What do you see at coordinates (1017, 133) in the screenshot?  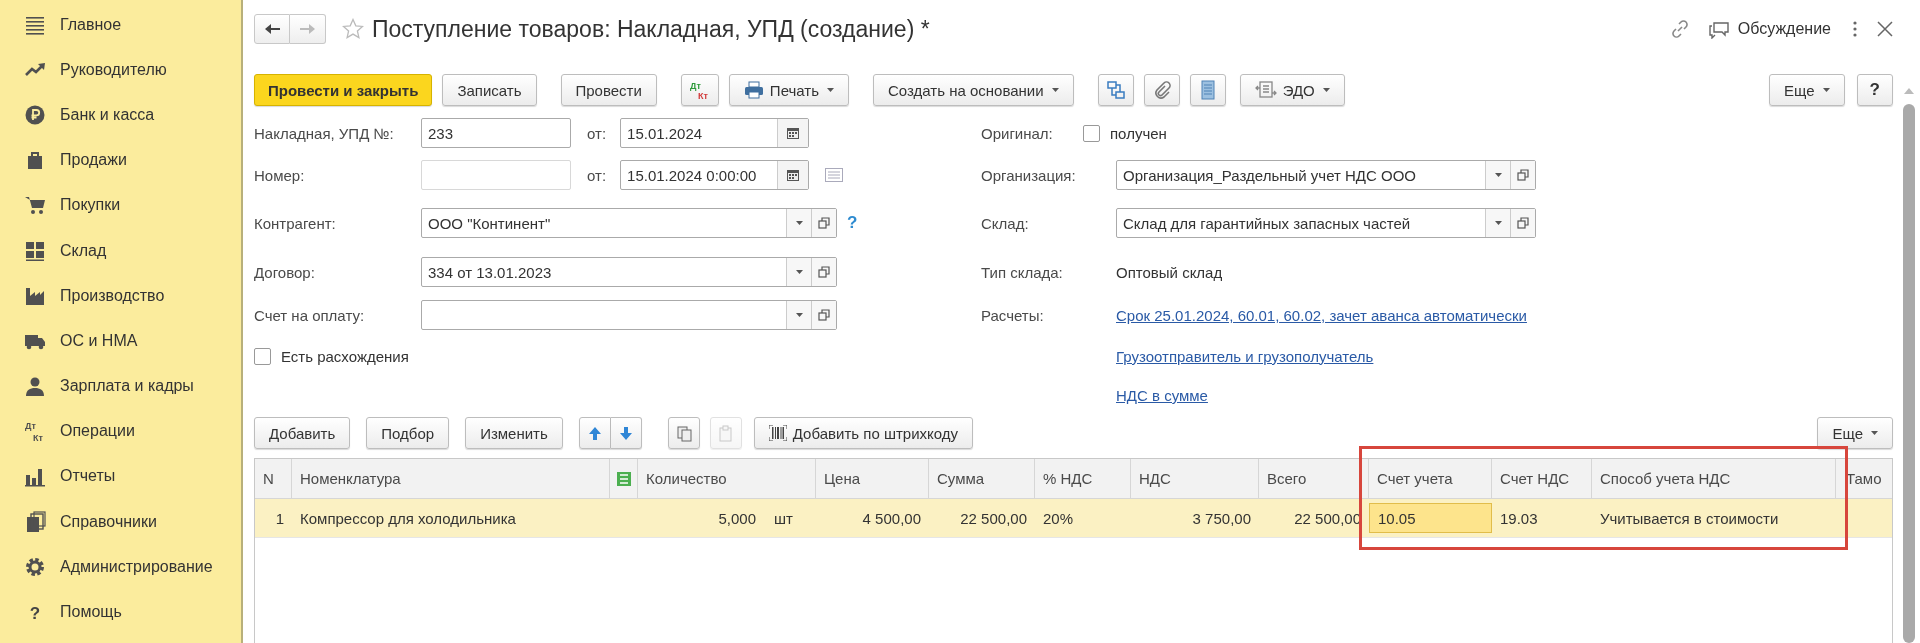 I see `field-label: Оригинал:` at bounding box center [1017, 133].